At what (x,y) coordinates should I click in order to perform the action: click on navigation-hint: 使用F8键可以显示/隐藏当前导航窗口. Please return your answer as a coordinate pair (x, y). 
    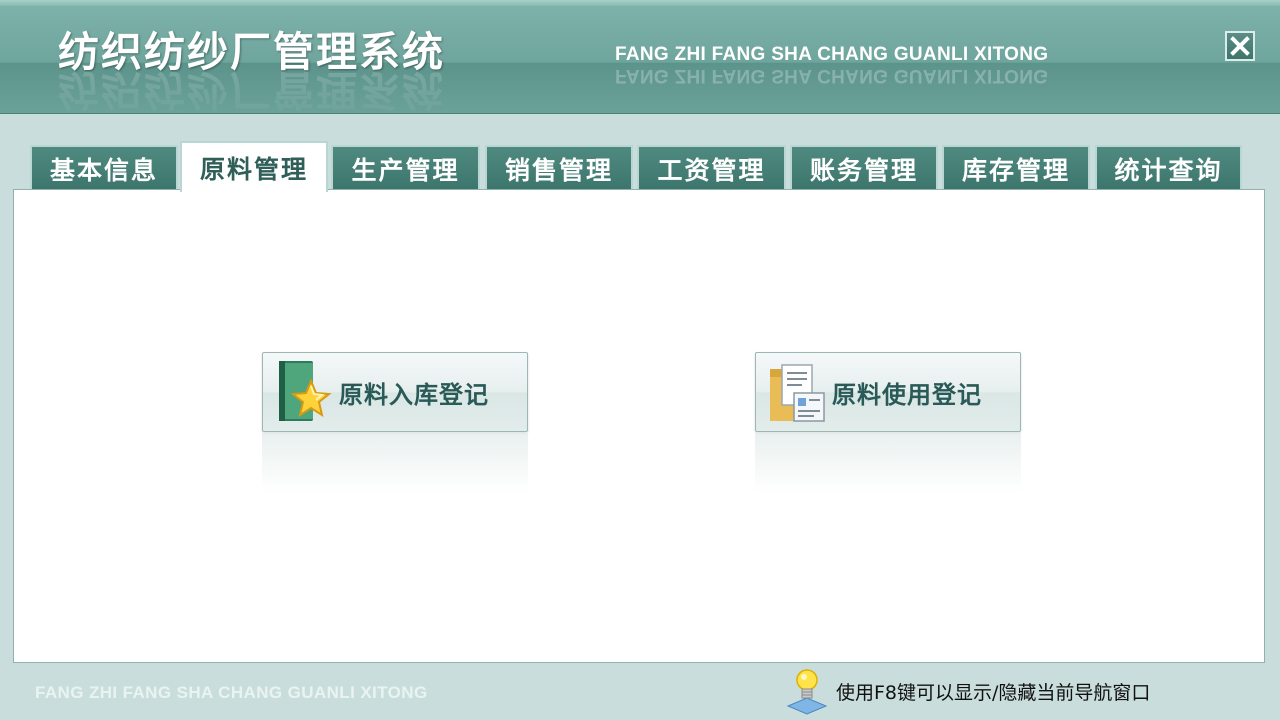
    Looking at the image, I should click on (966, 691).